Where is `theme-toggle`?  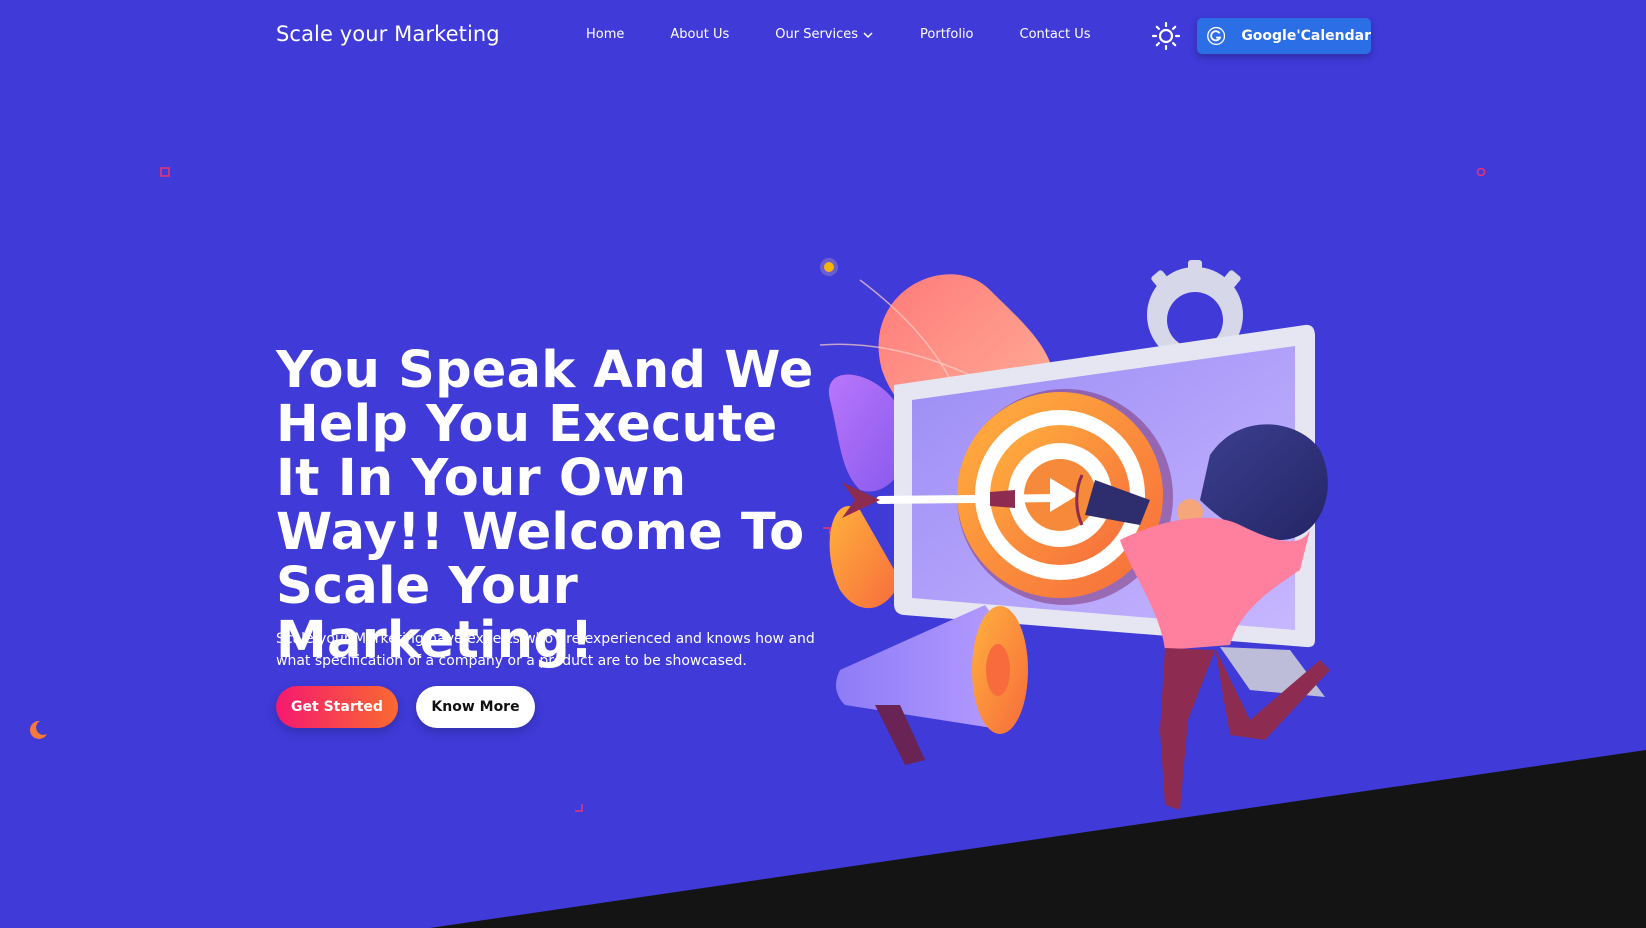 theme-toggle is located at coordinates (1166, 36).